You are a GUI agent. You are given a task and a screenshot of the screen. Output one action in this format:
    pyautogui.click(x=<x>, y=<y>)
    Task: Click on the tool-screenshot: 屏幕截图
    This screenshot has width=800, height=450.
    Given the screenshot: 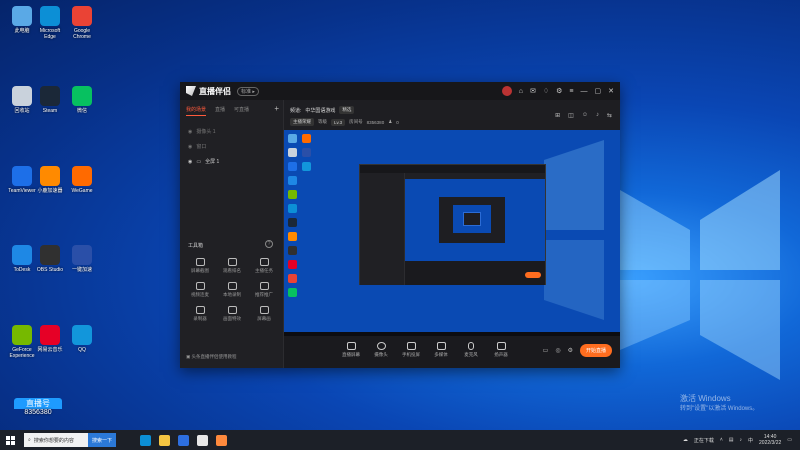 What is the action you would take?
    pyautogui.click(x=200, y=266)
    